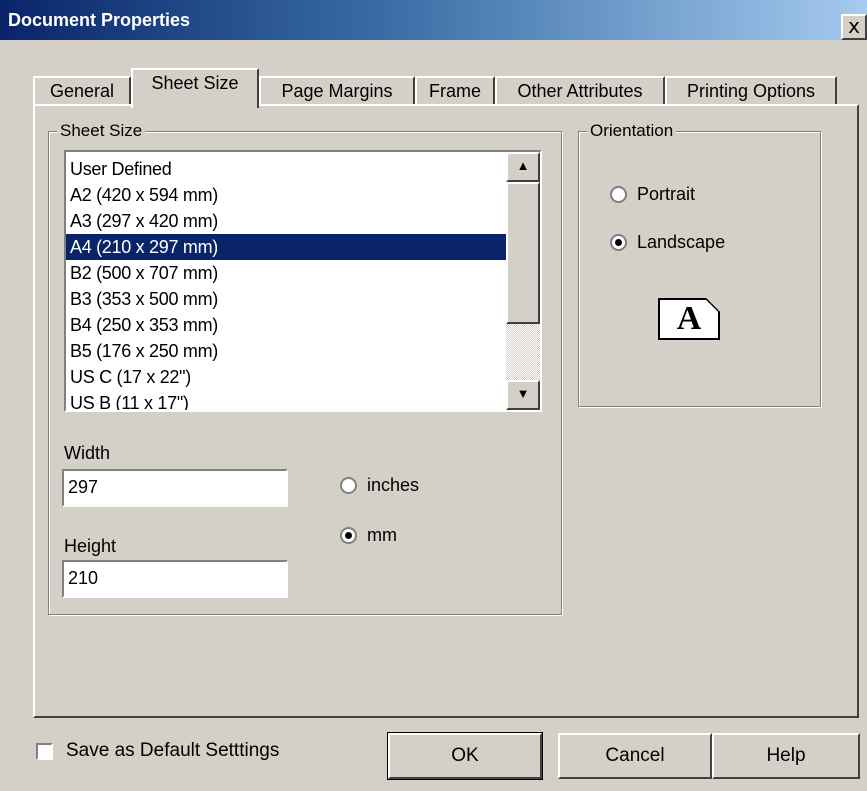 Image resolution: width=867 pixels, height=791 pixels. Describe the element at coordinates (713, 305) in the screenshot. I see `page-fold-icon` at that location.